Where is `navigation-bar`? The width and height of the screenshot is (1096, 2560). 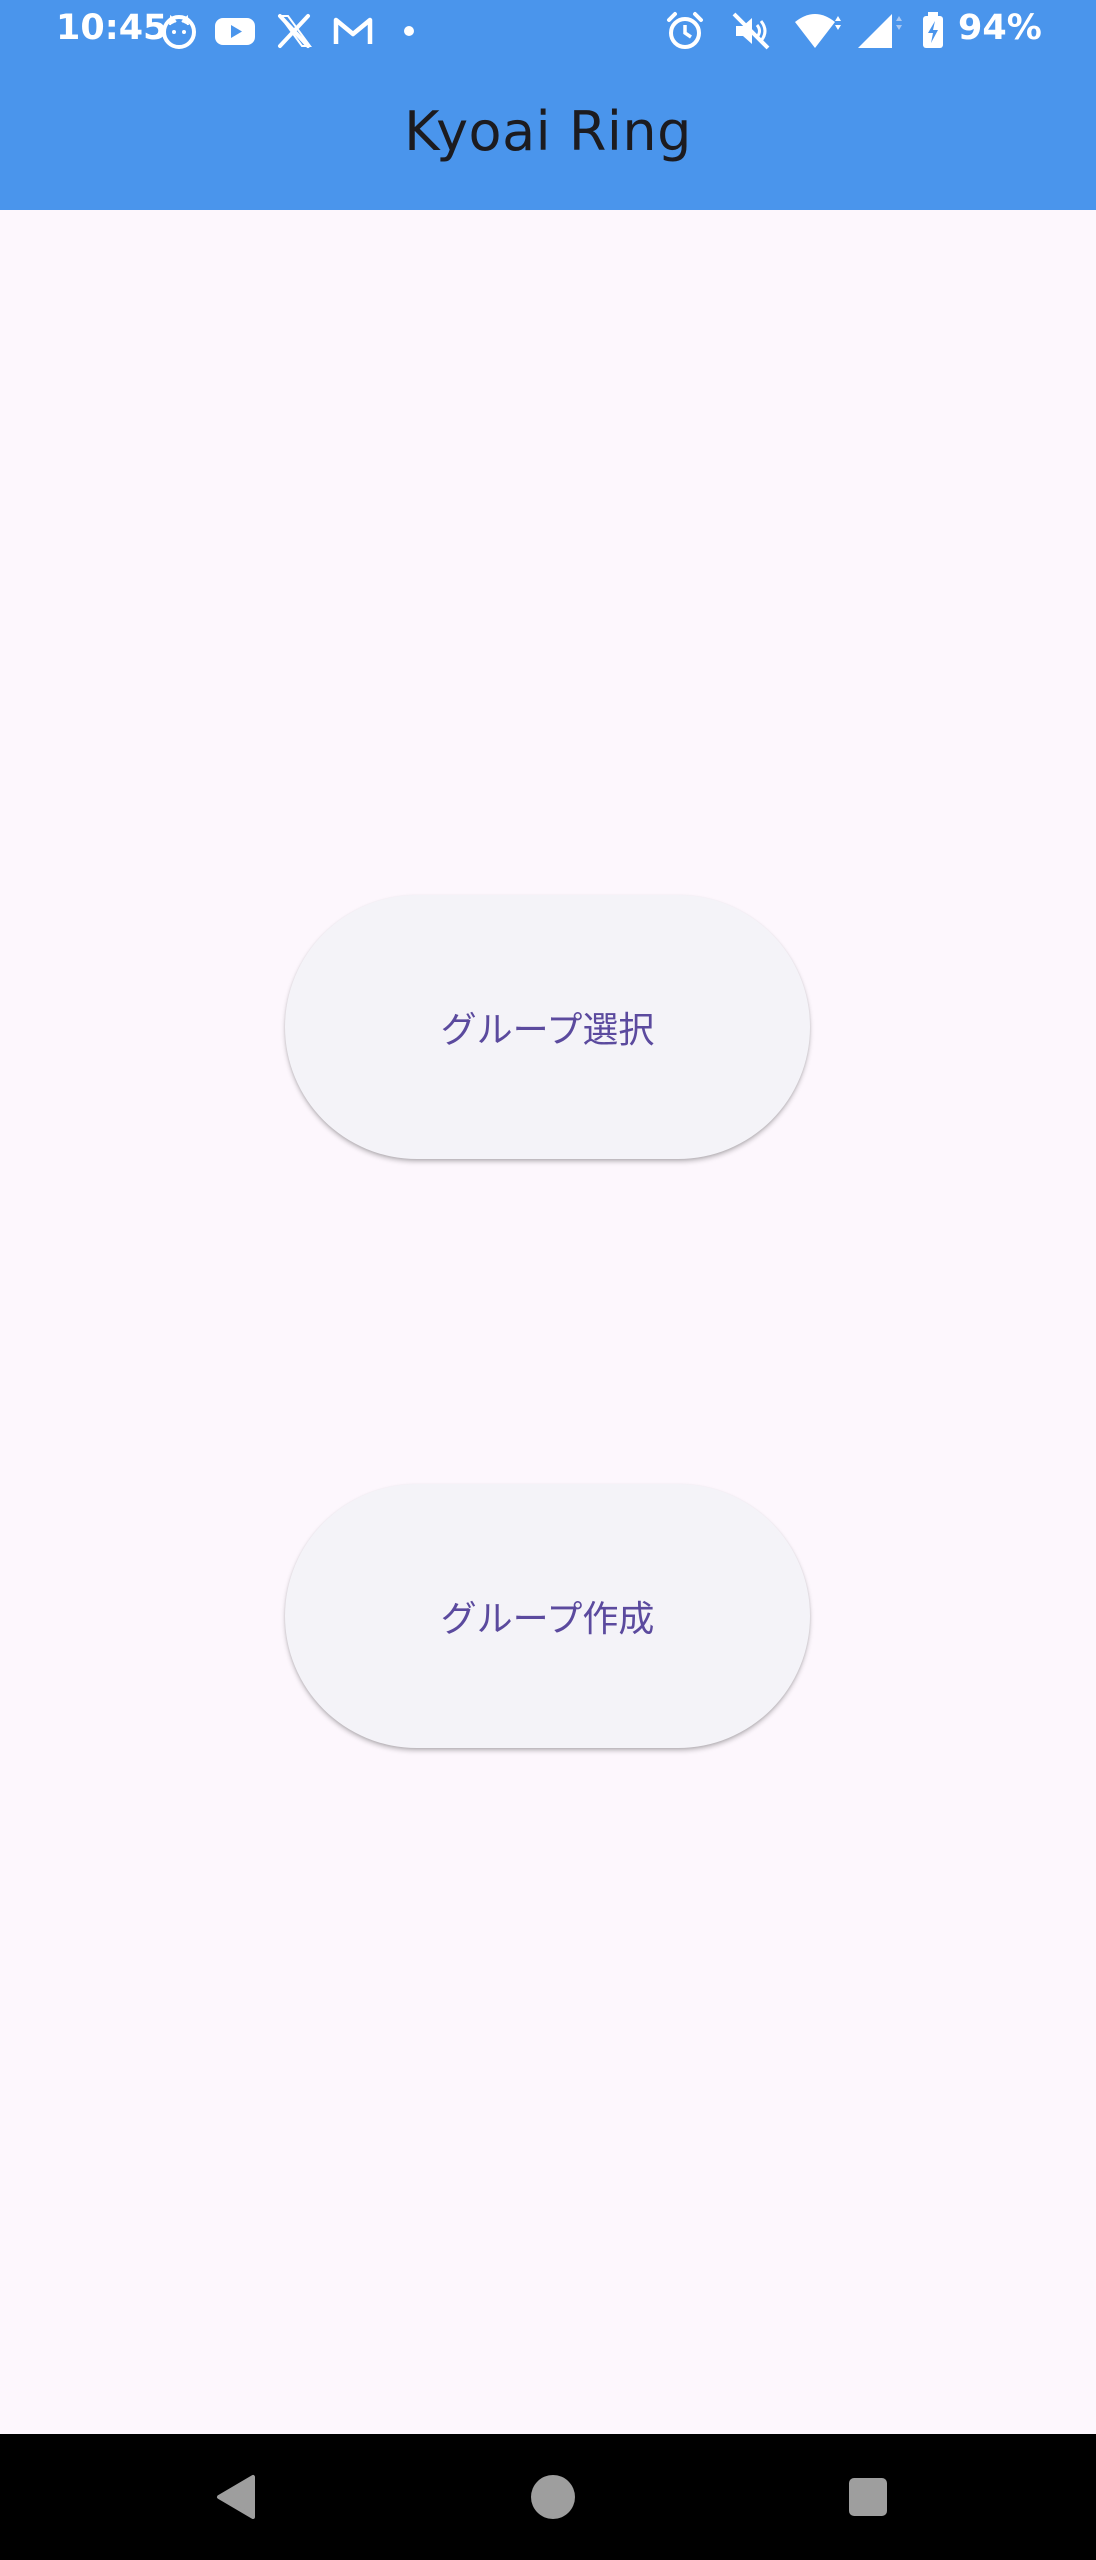
navigation-bar is located at coordinates (548, 2497).